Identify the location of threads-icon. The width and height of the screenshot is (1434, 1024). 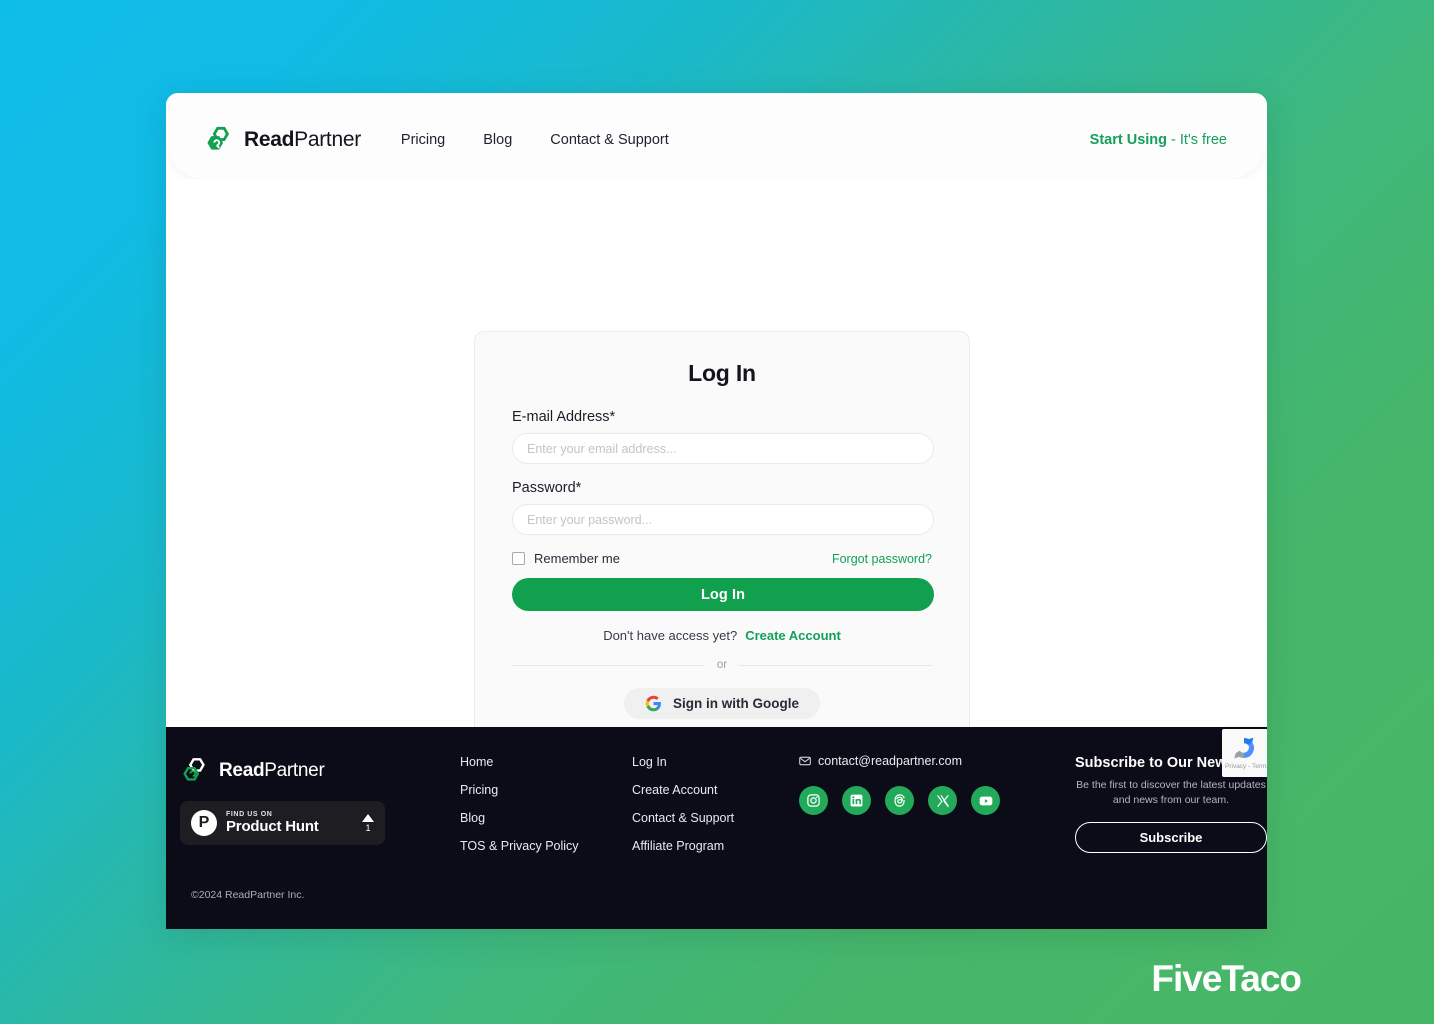
(899, 800).